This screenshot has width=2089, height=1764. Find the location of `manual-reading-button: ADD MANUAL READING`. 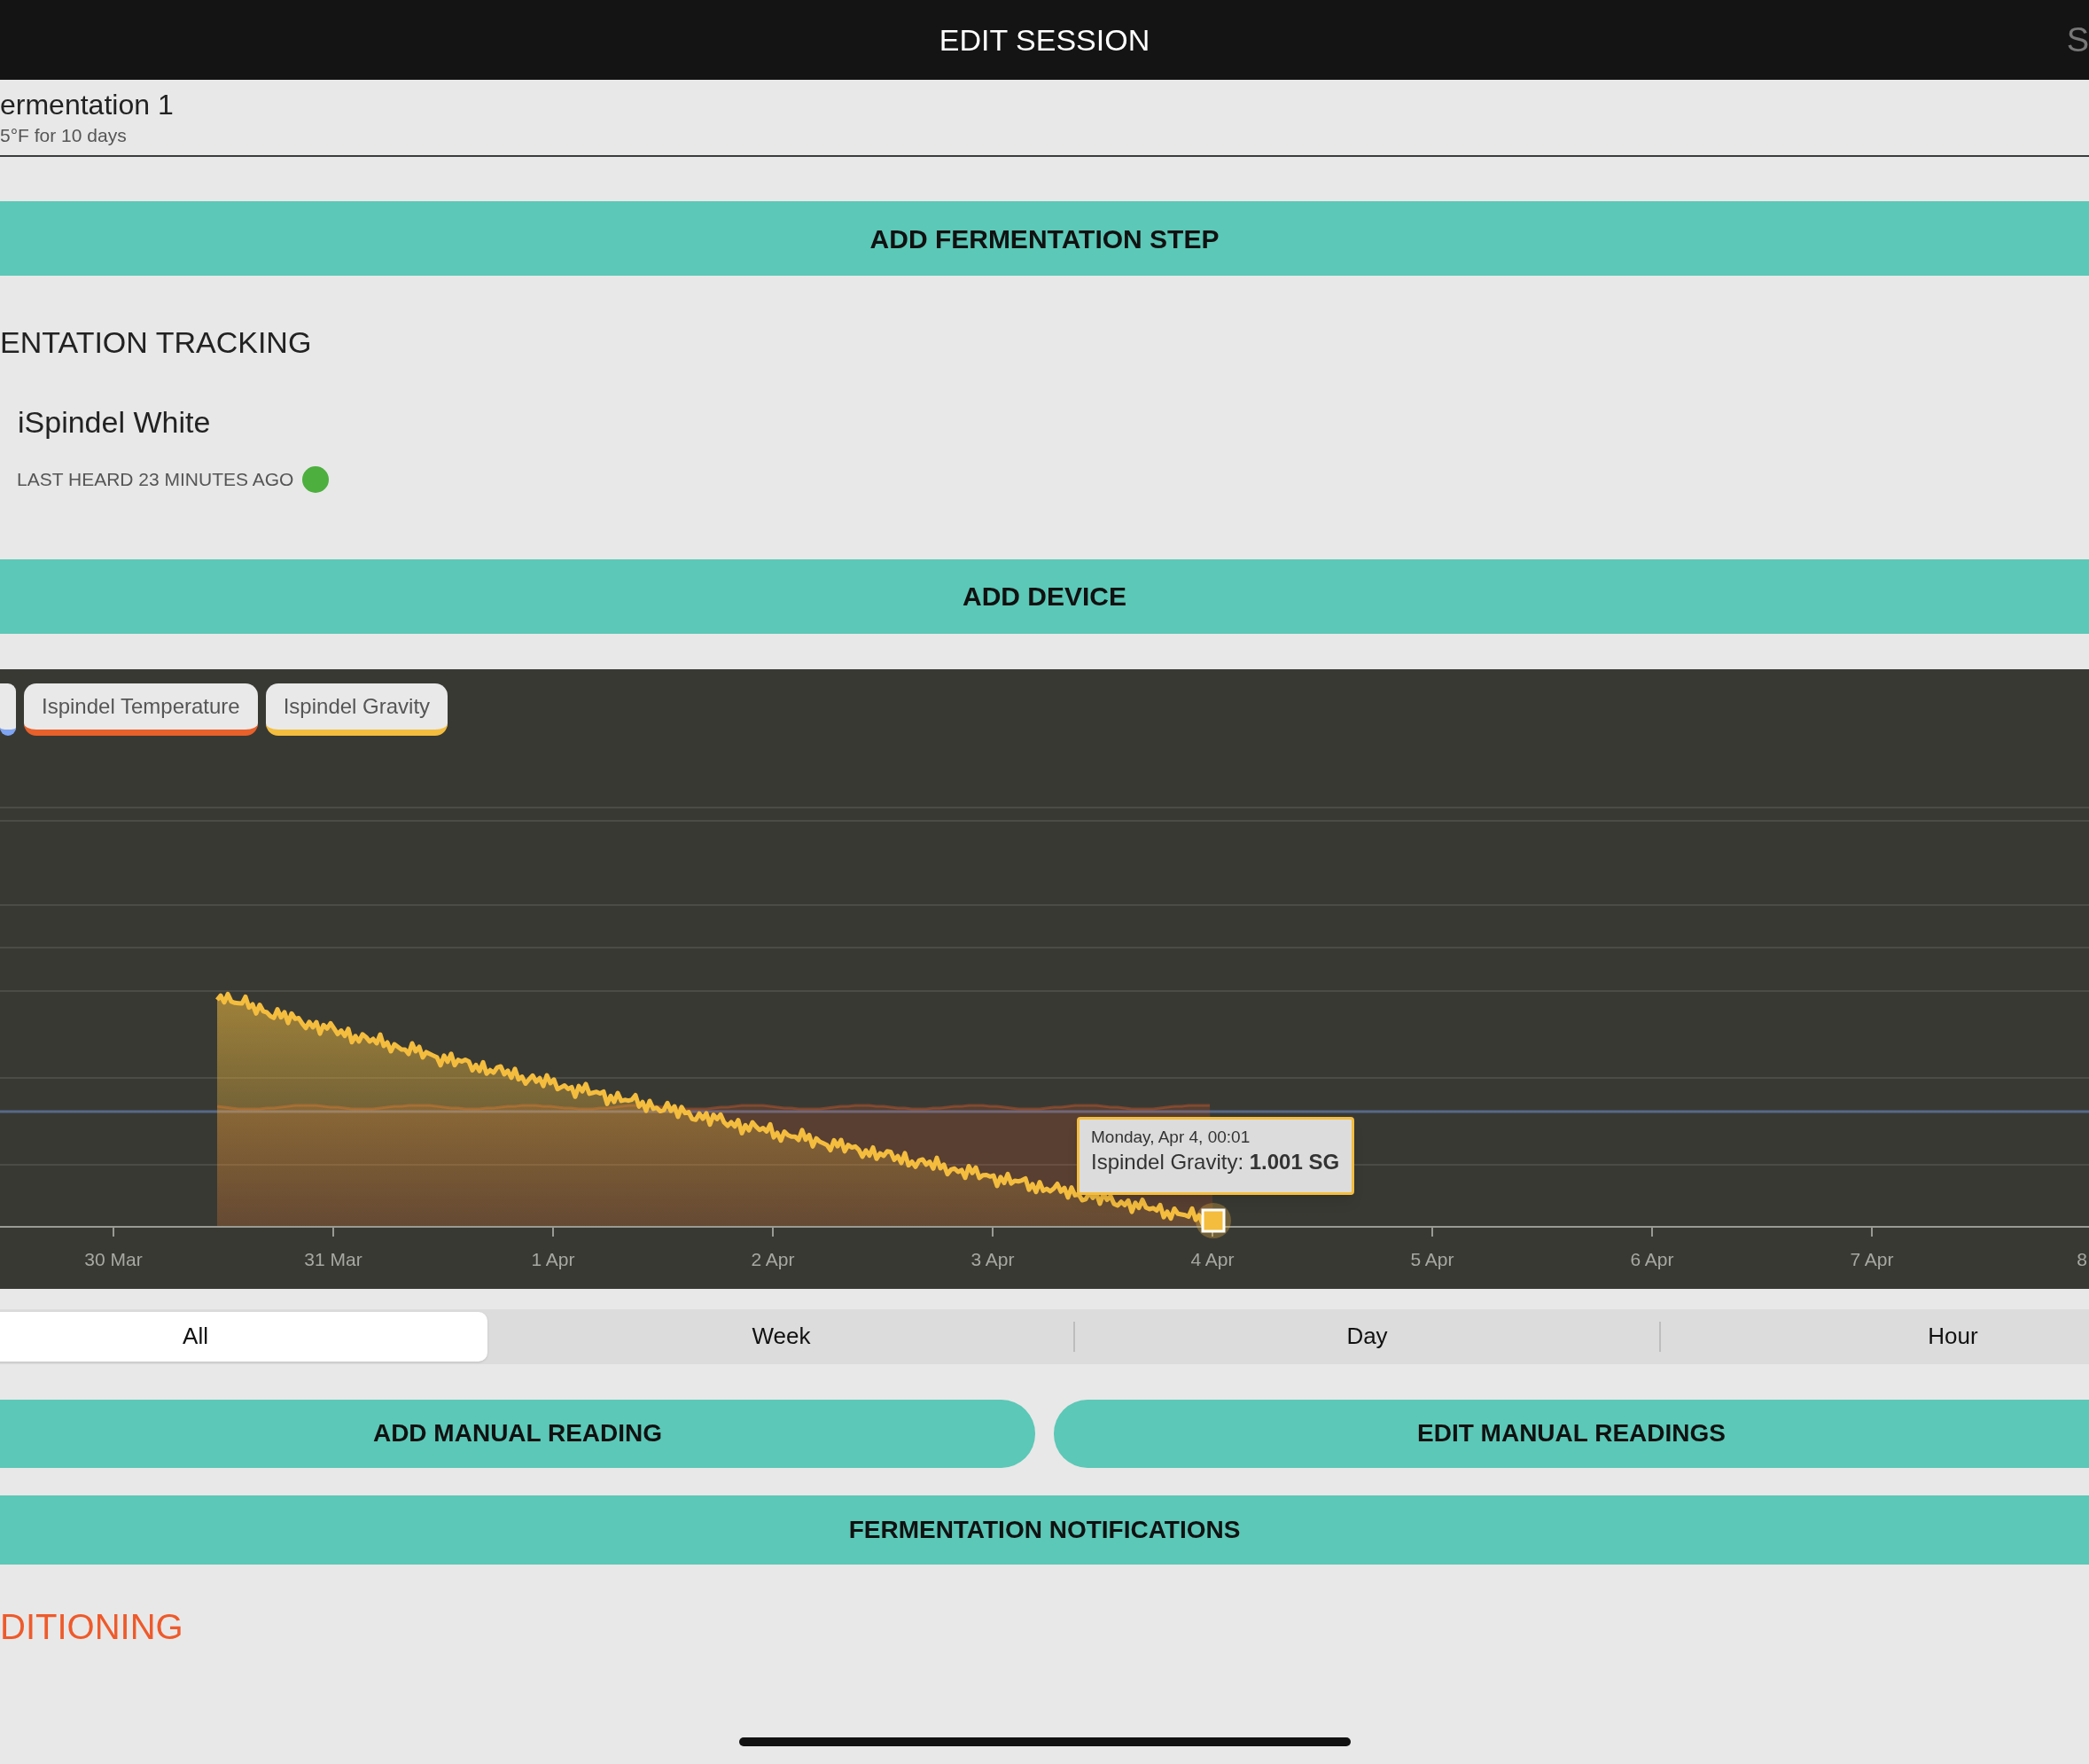

manual-reading-button: ADD MANUAL READING is located at coordinates (517, 1433).